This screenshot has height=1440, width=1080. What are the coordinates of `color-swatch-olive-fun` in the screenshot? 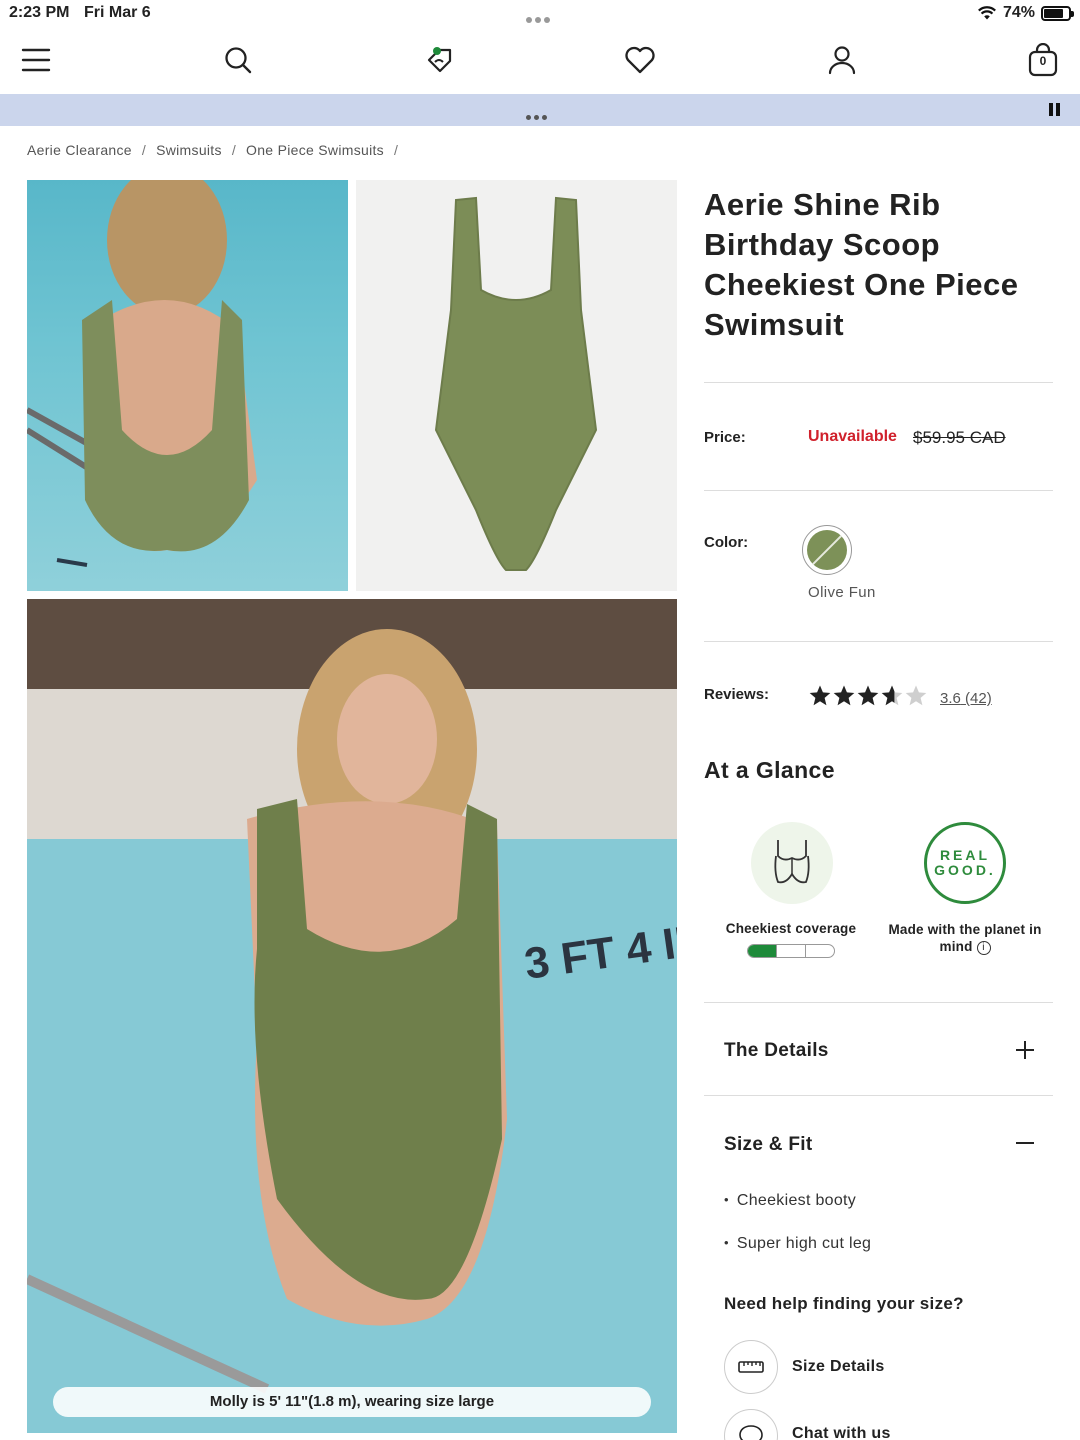 It's located at (827, 550).